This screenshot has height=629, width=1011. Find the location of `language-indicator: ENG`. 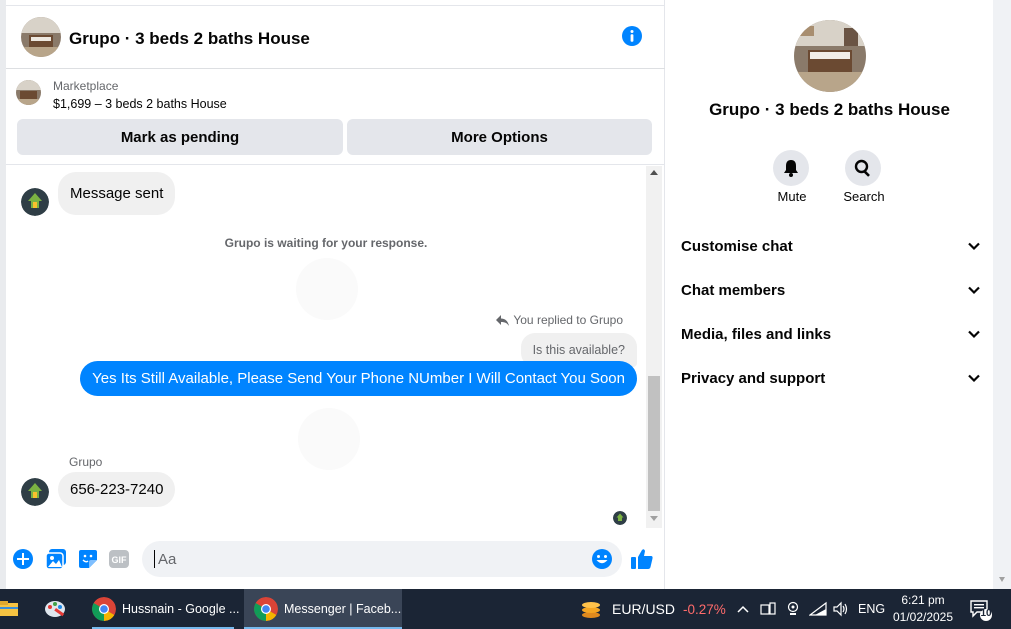

language-indicator: ENG is located at coordinates (871, 609).